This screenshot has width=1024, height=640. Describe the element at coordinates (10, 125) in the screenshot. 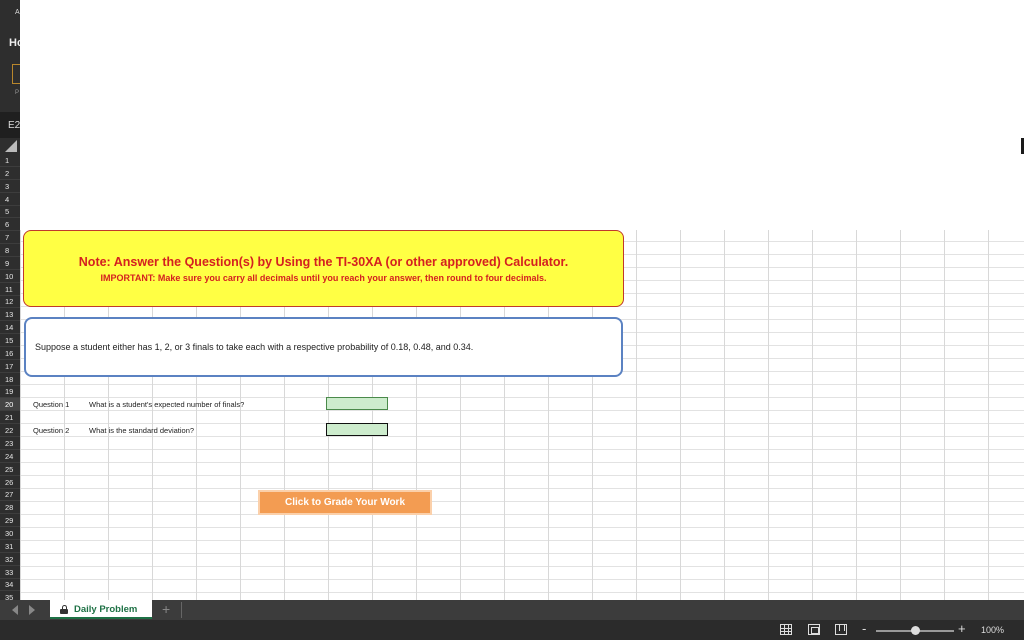

I see `name-box: E2` at that location.